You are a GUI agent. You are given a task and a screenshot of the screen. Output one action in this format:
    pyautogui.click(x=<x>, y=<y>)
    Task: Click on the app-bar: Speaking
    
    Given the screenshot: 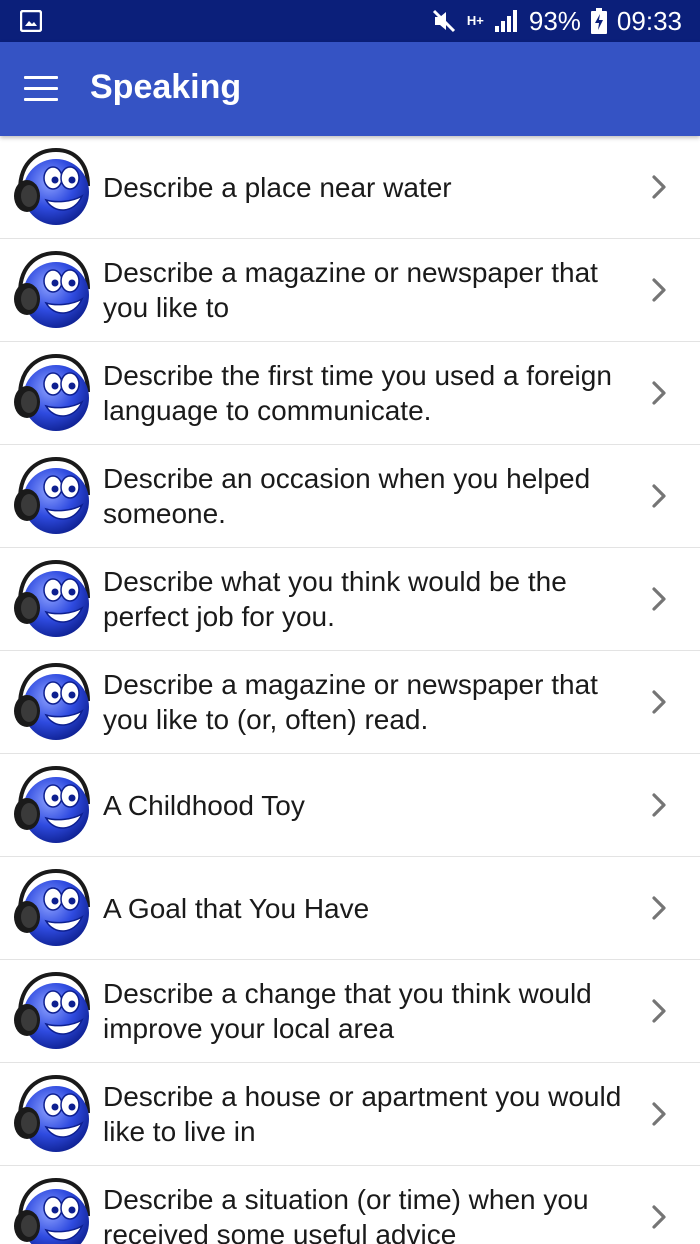 What is the action you would take?
    pyautogui.click(x=350, y=89)
    